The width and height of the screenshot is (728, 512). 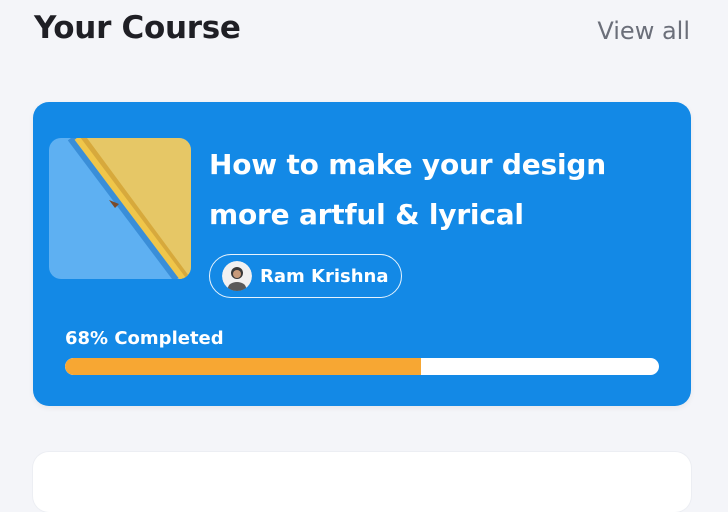 I want to click on author-chip: Ram Krishna, so click(x=305, y=276).